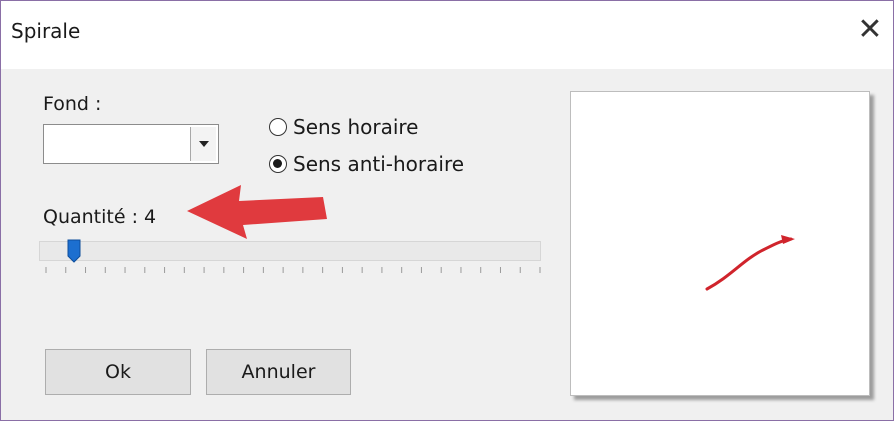 The image size is (896, 423). Describe the element at coordinates (74, 251) in the screenshot. I see `slider-thumb` at that location.